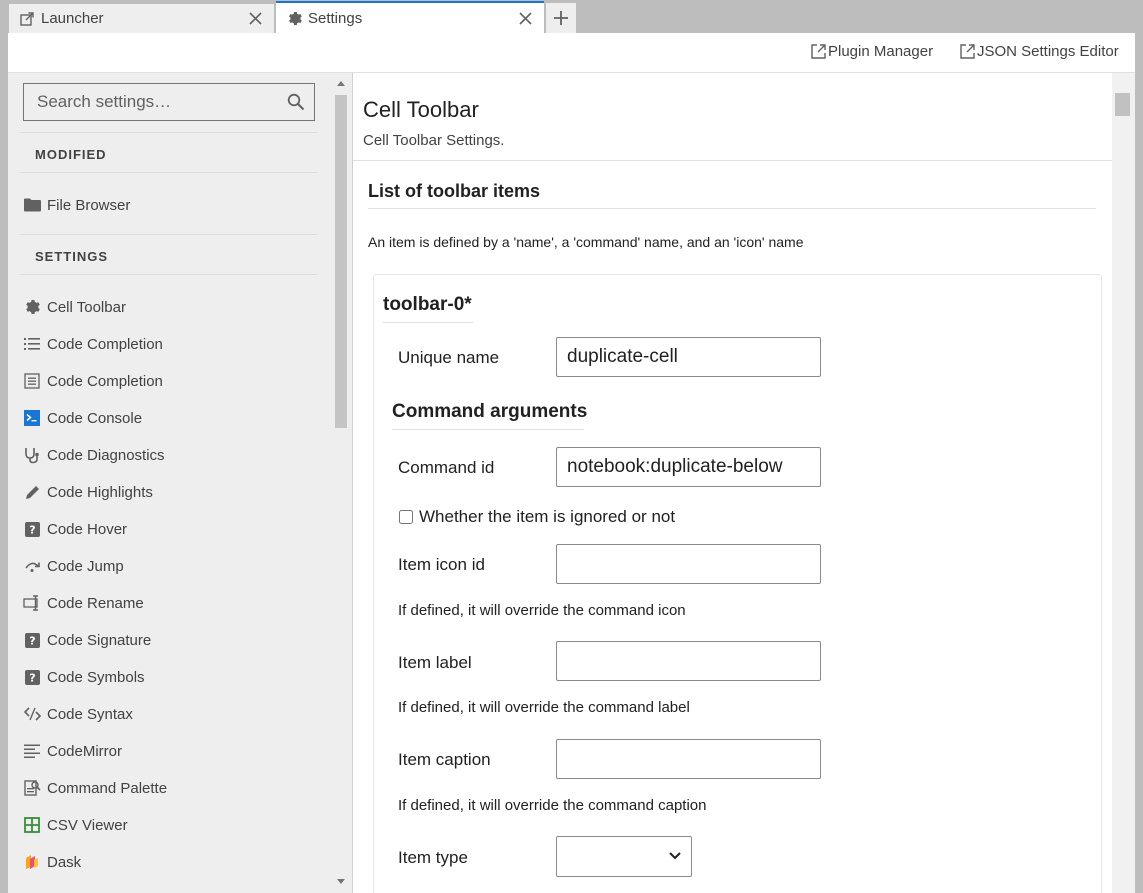 The height and width of the screenshot is (893, 1143). I want to click on sidebar-item-cell-toolbar: Cell Toolbar, so click(170, 307).